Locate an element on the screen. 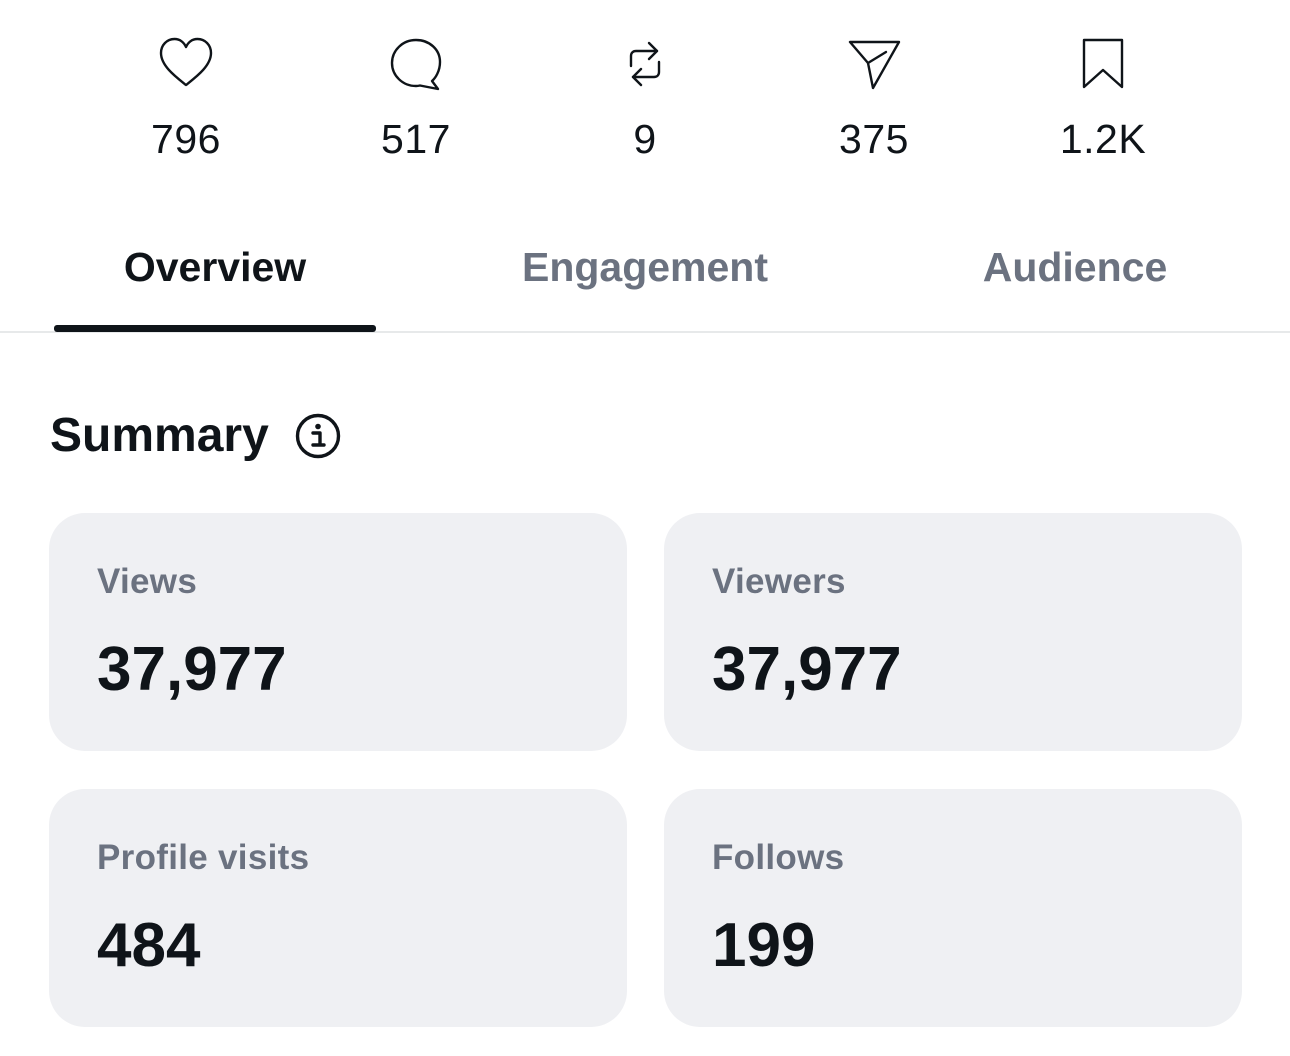  bookmark-icon is located at coordinates (1103, 64).